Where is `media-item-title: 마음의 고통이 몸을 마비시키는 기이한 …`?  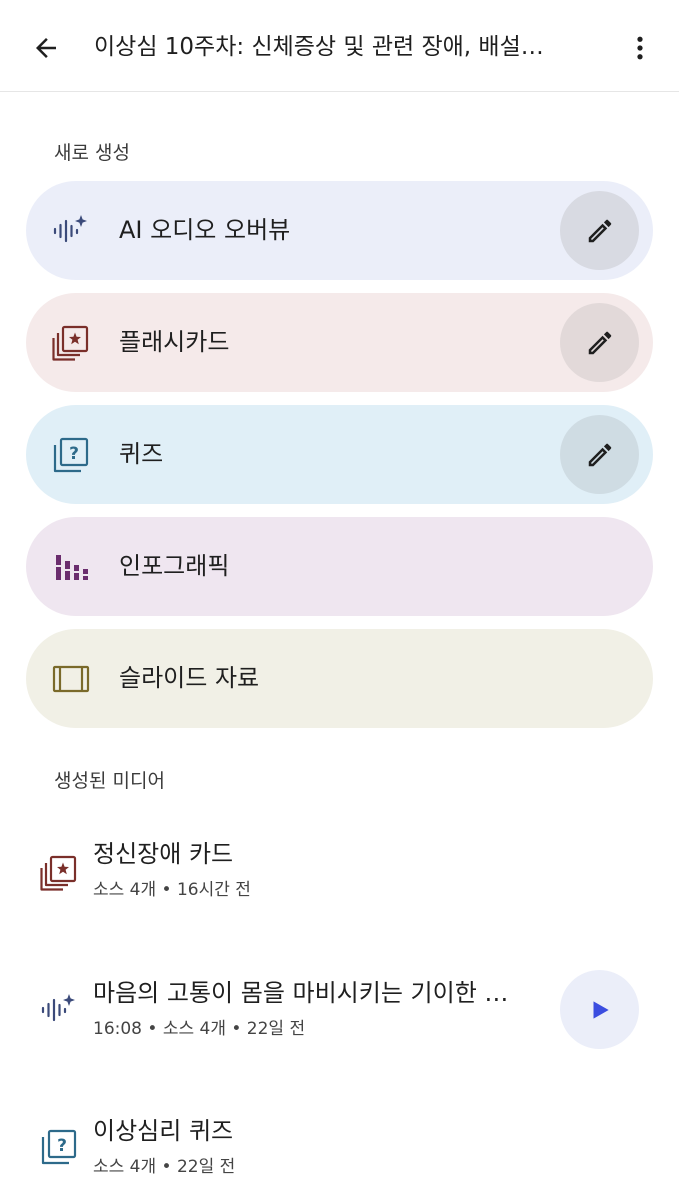 media-item-title: 마음의 고통이 몸을 마비시키는 기이한 … is located at coordinates (301, 993).